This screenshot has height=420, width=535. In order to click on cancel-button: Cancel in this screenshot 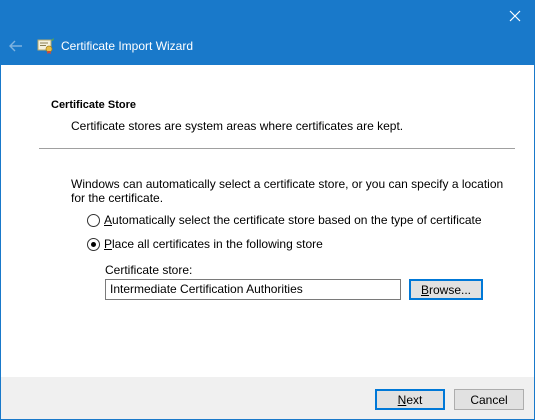, I will do `click(489, 399)`.